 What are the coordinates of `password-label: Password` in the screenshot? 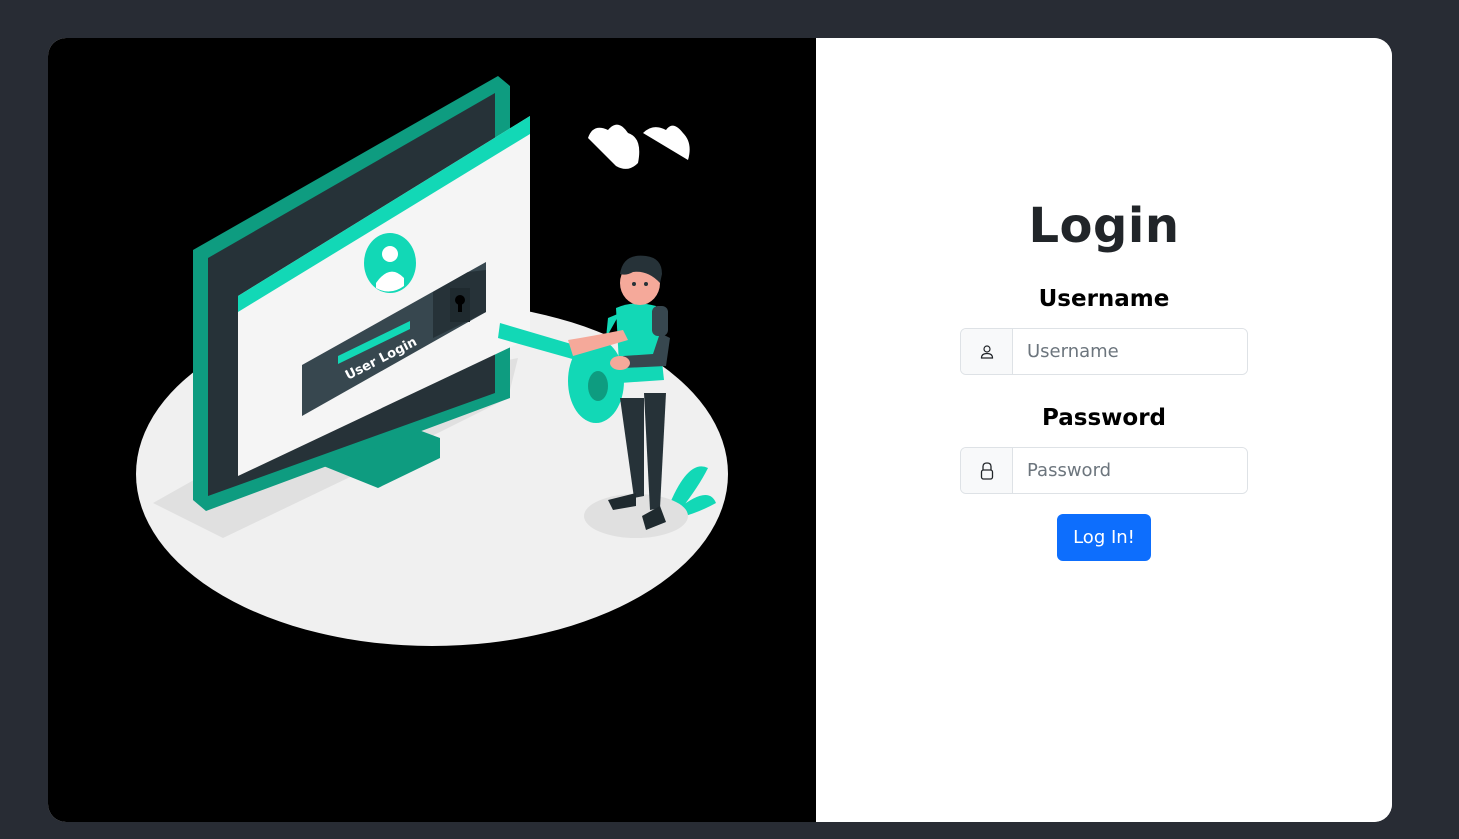 It's located at (1104, 418).